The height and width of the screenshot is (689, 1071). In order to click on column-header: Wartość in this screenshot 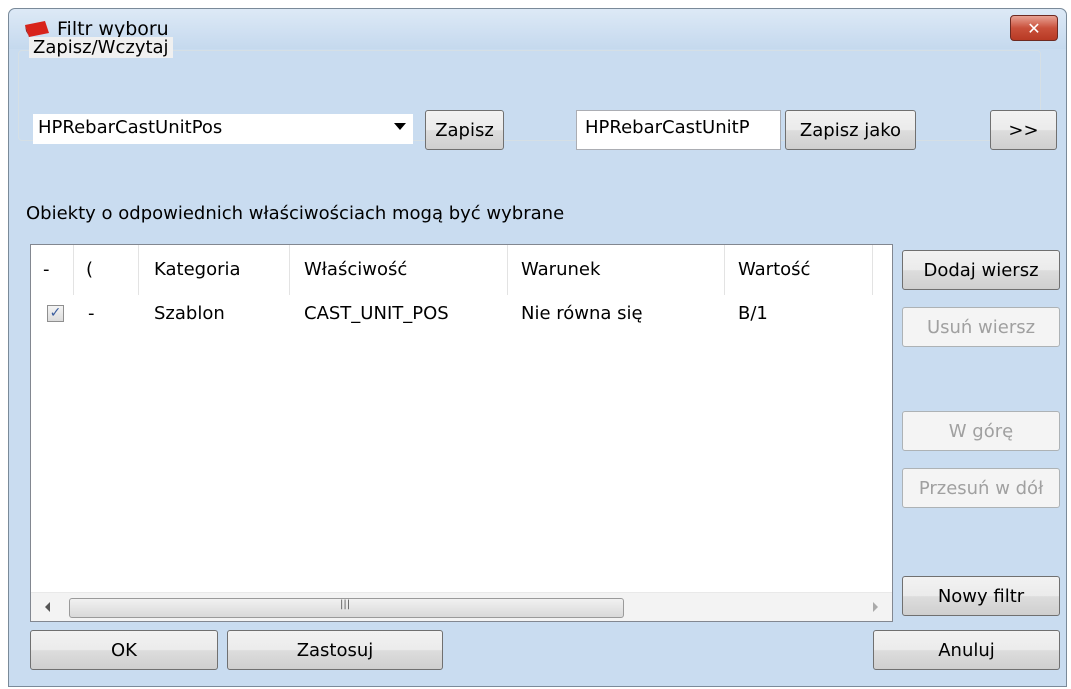, I will do `click(774, 269)`.